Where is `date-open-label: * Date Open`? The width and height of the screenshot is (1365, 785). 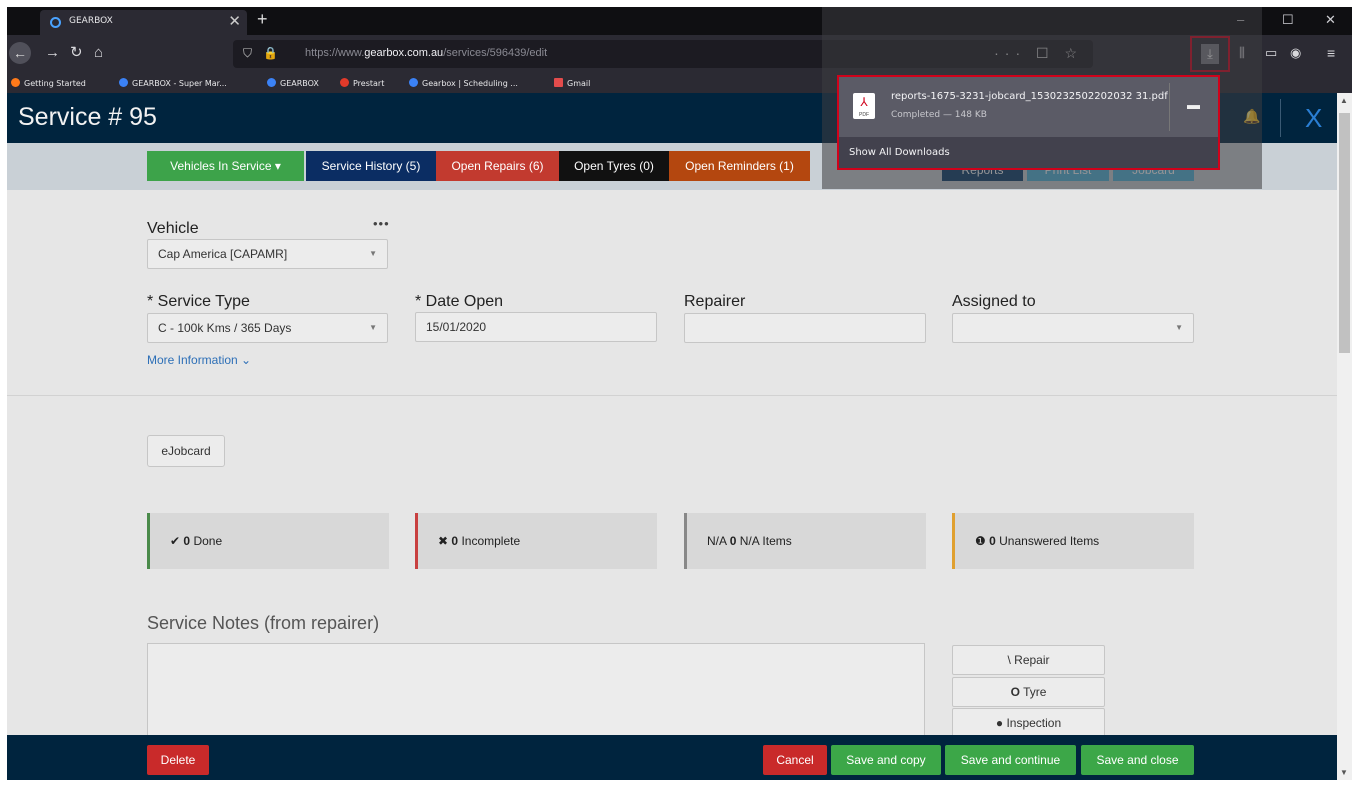
date-open-label: * Date Open is located at coordinates (459, 301).